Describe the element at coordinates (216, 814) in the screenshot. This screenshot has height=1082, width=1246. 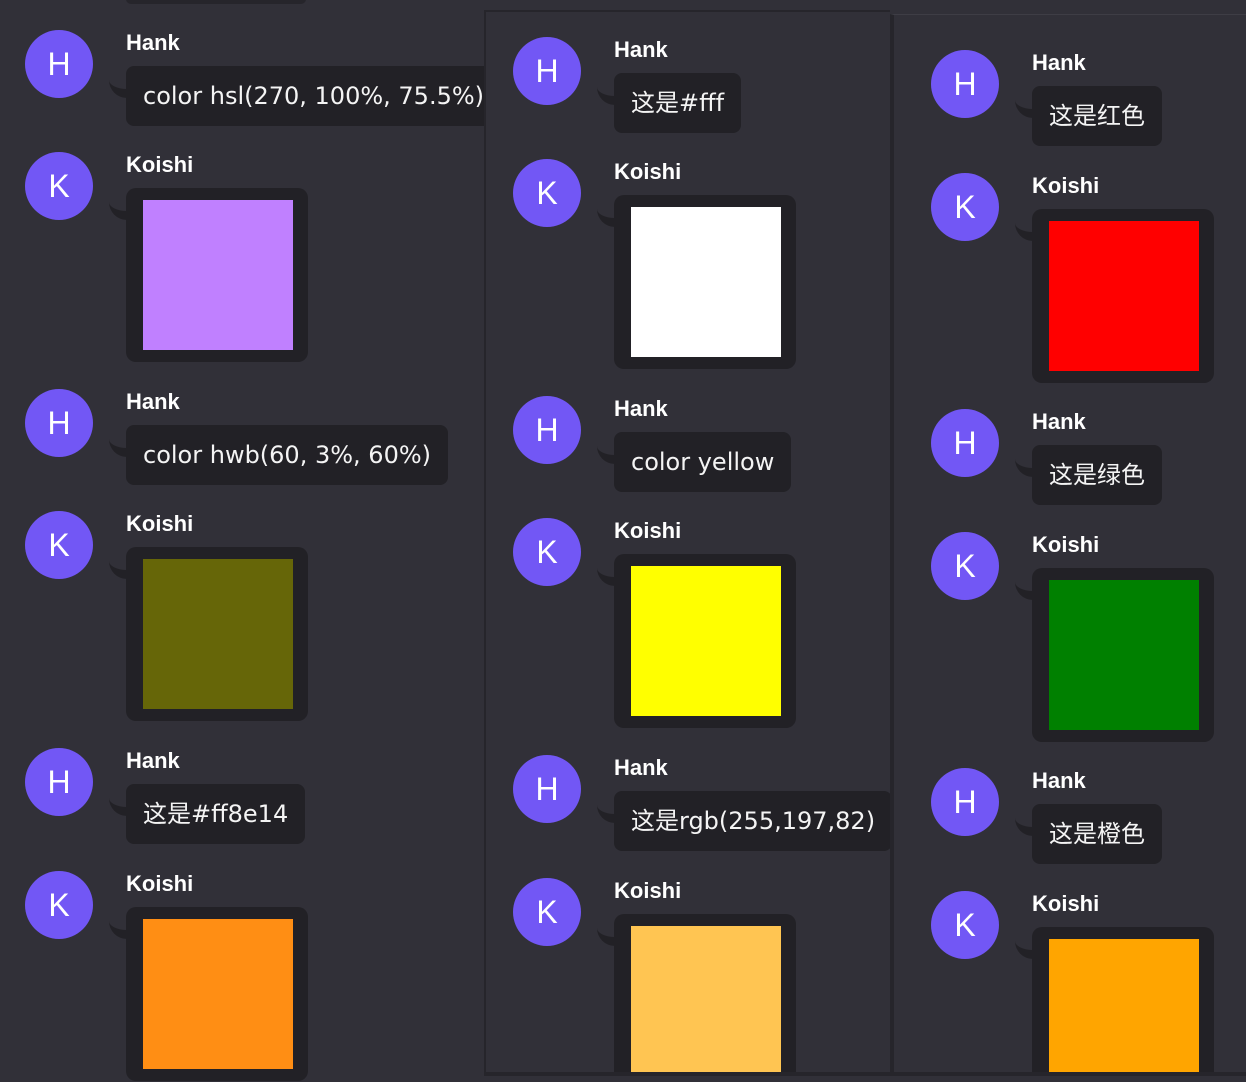
I see `message-bubble: 这是#ff8e14` at that location.